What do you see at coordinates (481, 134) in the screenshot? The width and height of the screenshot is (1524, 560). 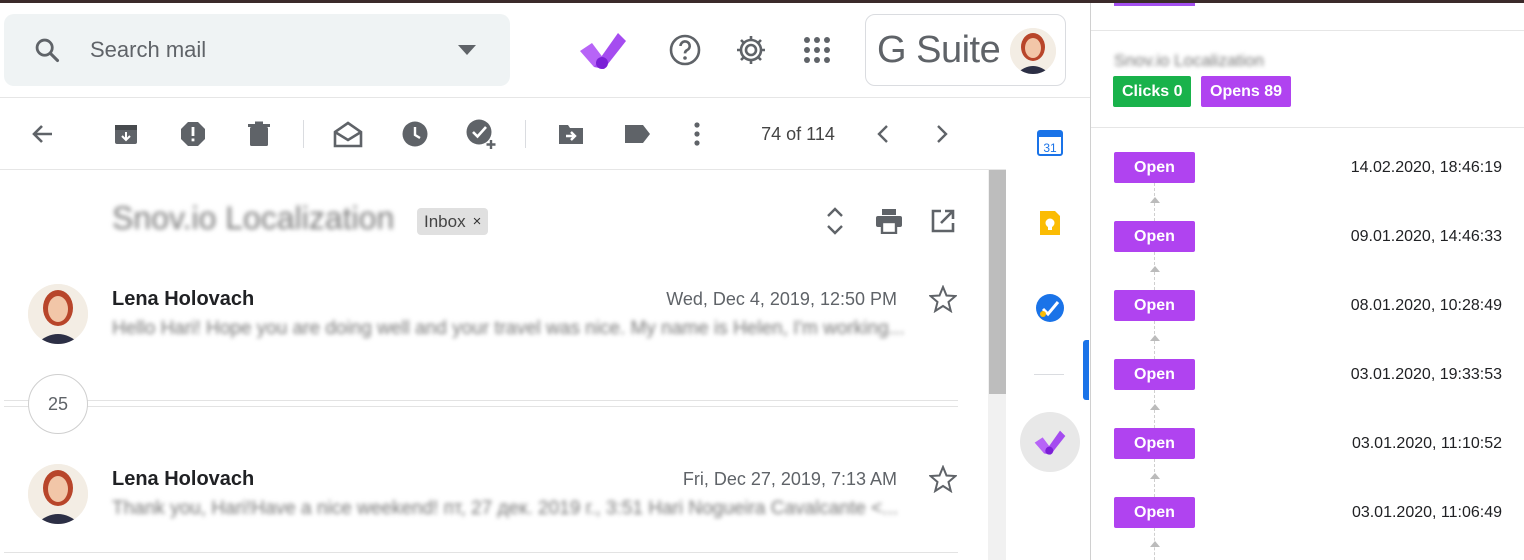 I see `add-to-tasks-icon` at bounding box center [481, 134].